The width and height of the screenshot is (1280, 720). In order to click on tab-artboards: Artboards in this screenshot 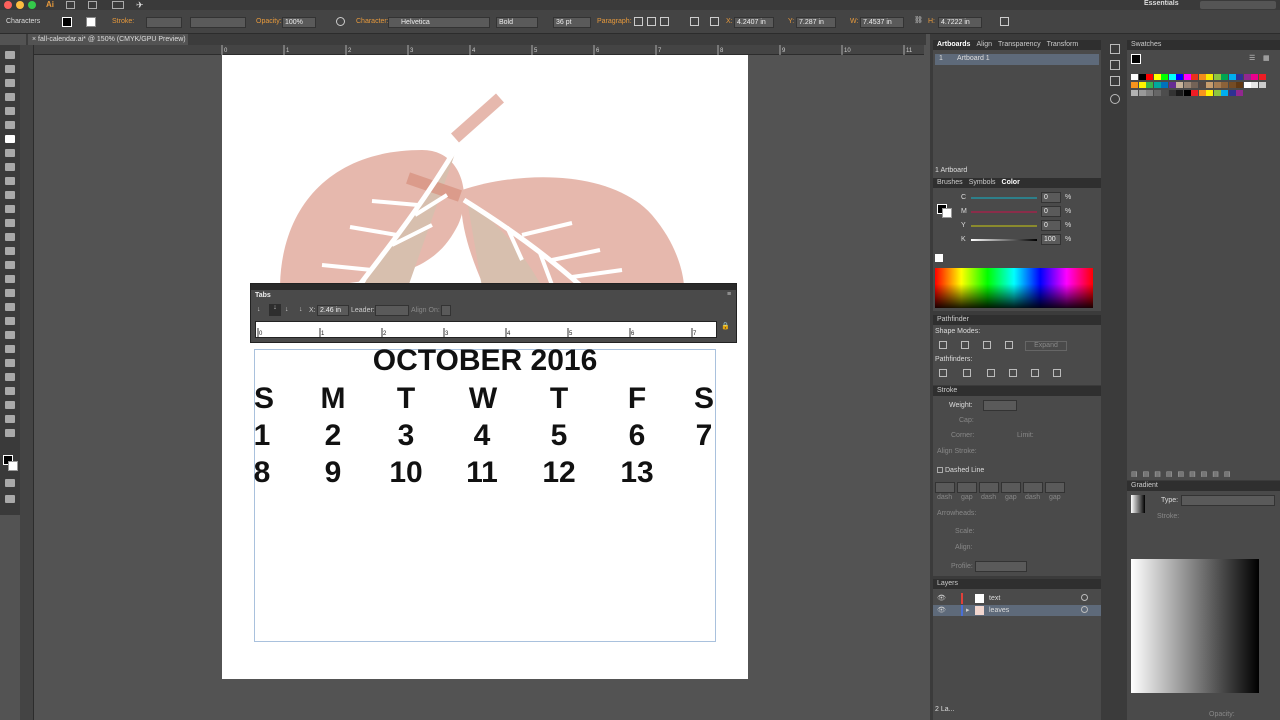, I will do `click(953, 45)`.